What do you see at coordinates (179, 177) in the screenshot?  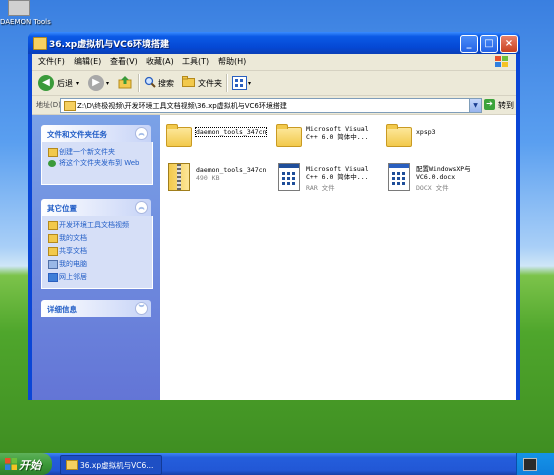 I see `zip-file-icon` at bounding box center [179, 177].